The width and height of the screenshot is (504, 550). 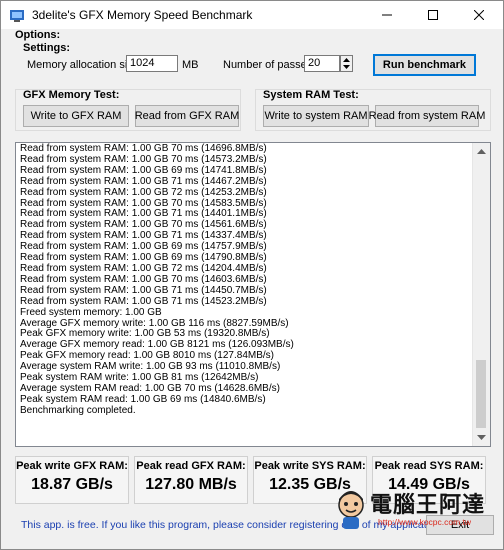 I want to click on watermark-text: 電腦王阿達, so click(x=428, y=504).